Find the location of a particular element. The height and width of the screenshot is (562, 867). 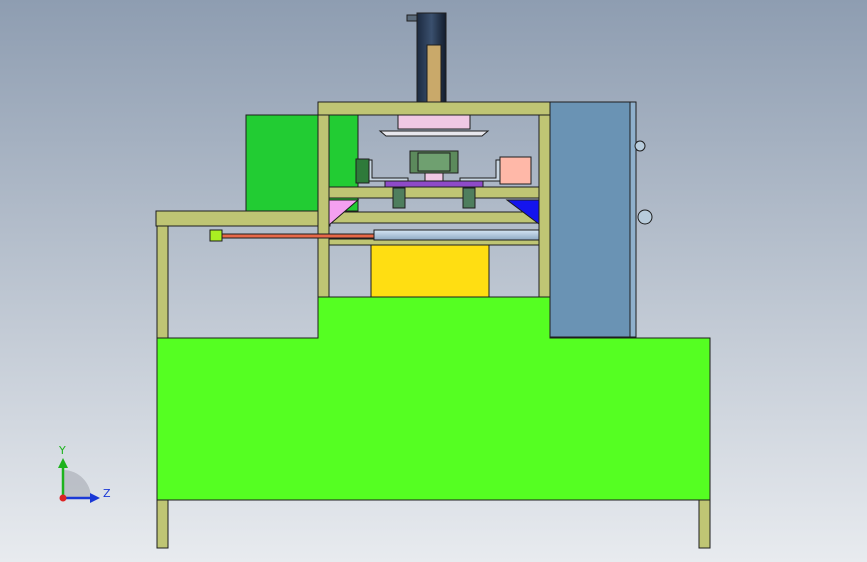

left-leg is located at coordinates (162, 524).